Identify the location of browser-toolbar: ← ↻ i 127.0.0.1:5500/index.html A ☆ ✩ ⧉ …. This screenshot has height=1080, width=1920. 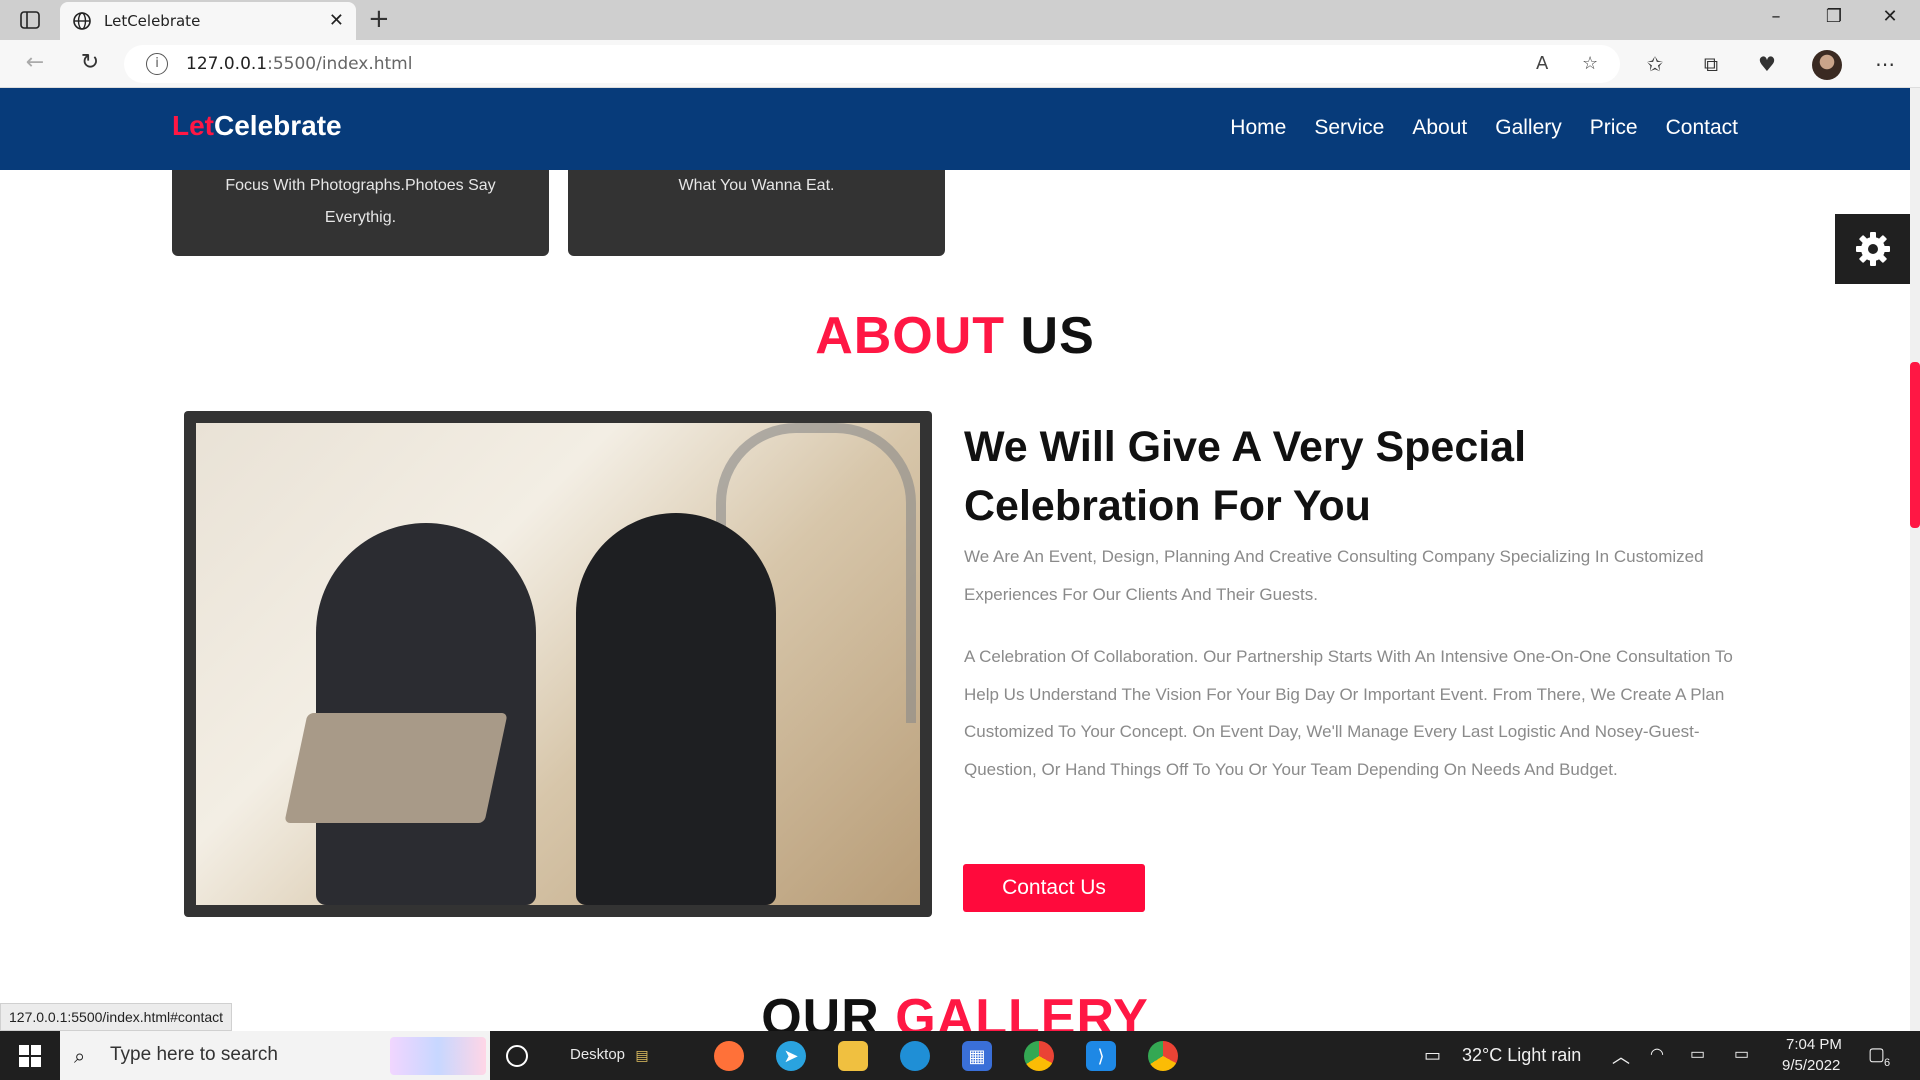
(960, 64).